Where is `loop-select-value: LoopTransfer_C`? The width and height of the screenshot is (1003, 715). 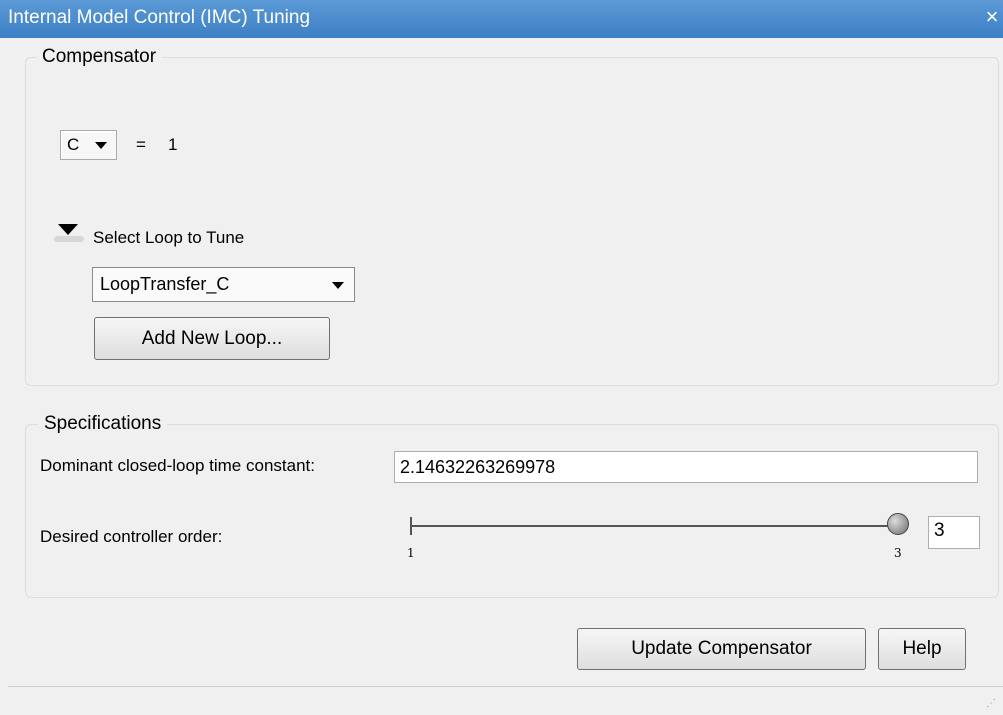
loop-select-value: LoopTransfer_C is located at coordinates (165, 284).